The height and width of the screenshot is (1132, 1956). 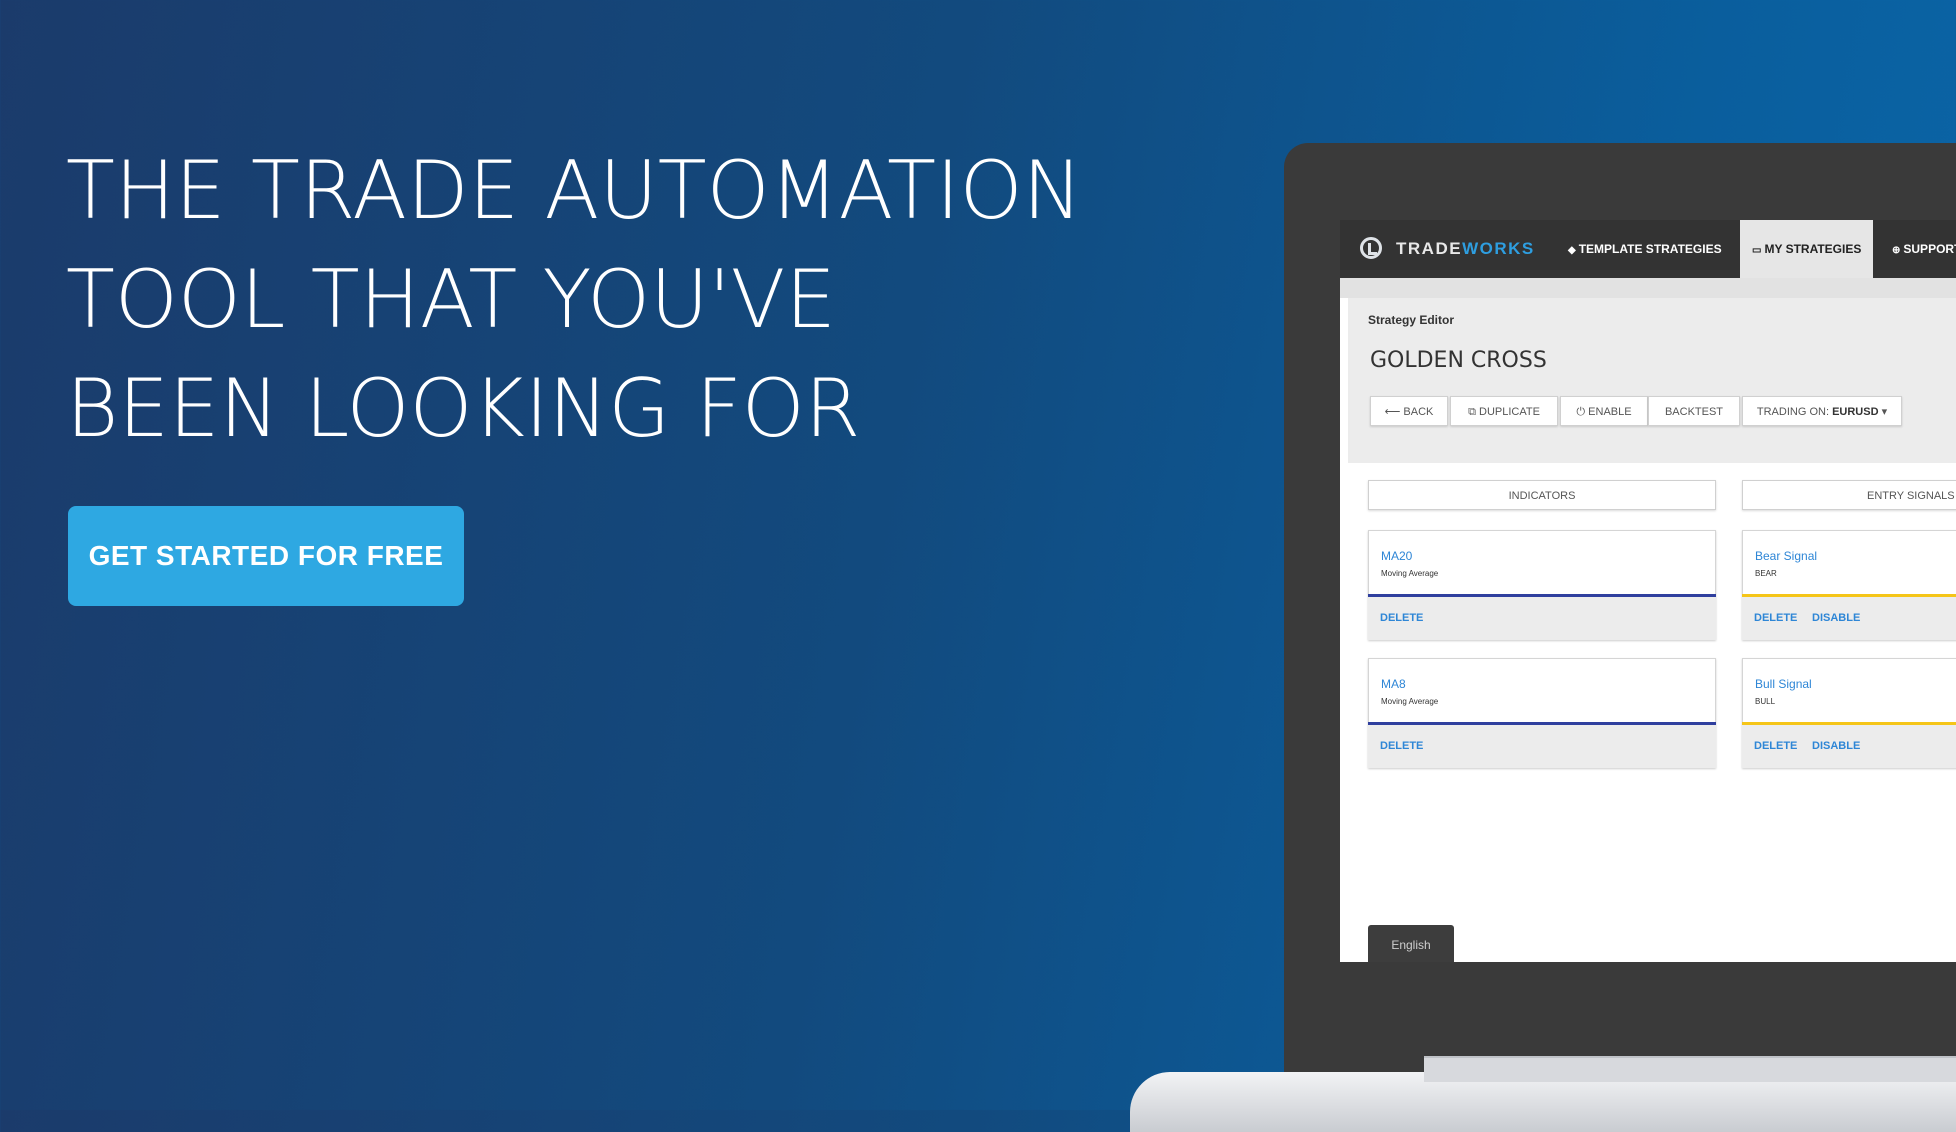 I want to click on get-started-button: GET STARTED FOR FREE, so click(x=266, y=556).